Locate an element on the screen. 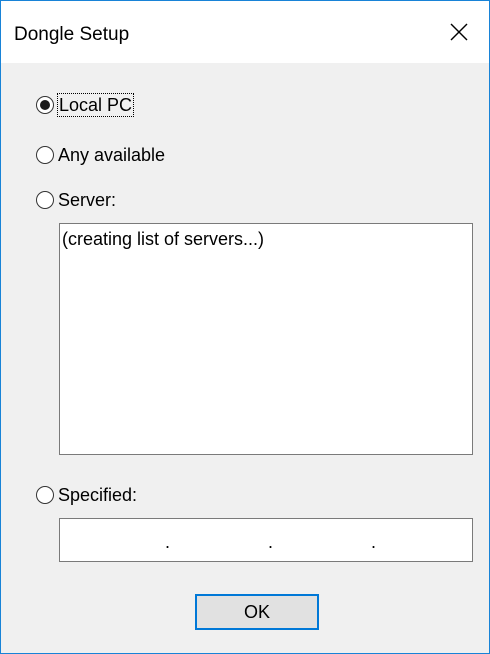  close-button is located at coordinates (459, 32).